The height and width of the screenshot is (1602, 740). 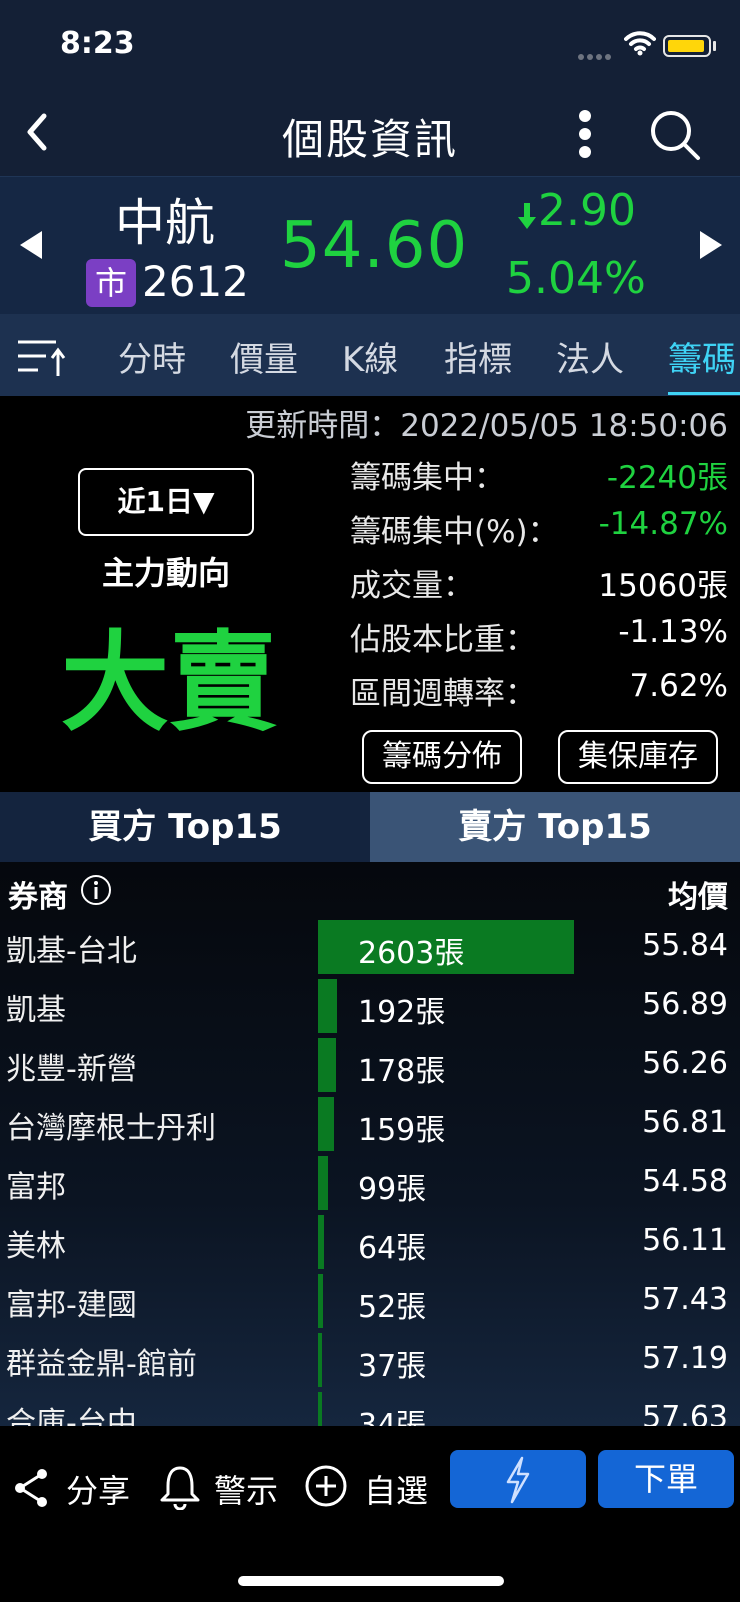 I want to click on broker-average-price: 57.19, so click(x=685, y=1358).